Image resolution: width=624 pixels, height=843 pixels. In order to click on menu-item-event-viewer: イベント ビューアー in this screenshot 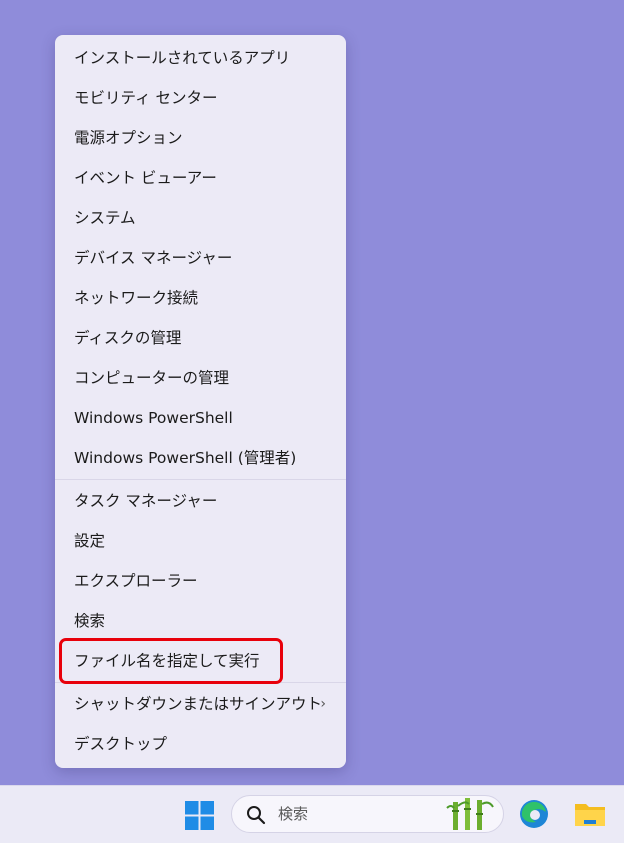, I will do `click(200, 178)`.